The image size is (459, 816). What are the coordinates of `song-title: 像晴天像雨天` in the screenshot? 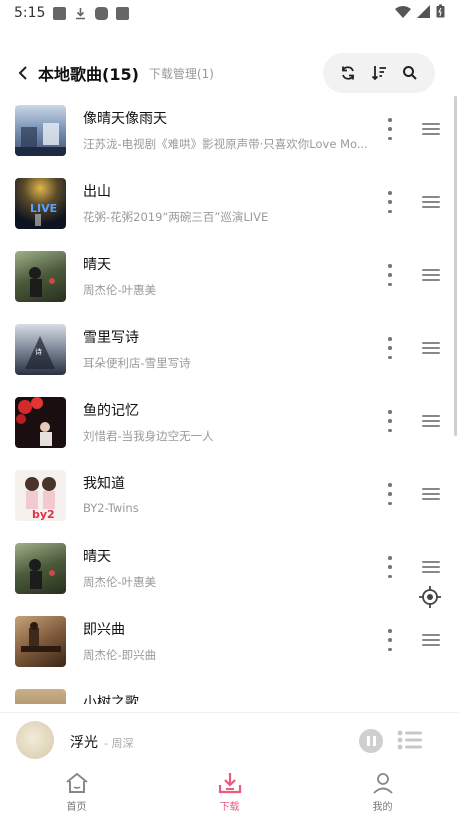 It's located at (125, 119).